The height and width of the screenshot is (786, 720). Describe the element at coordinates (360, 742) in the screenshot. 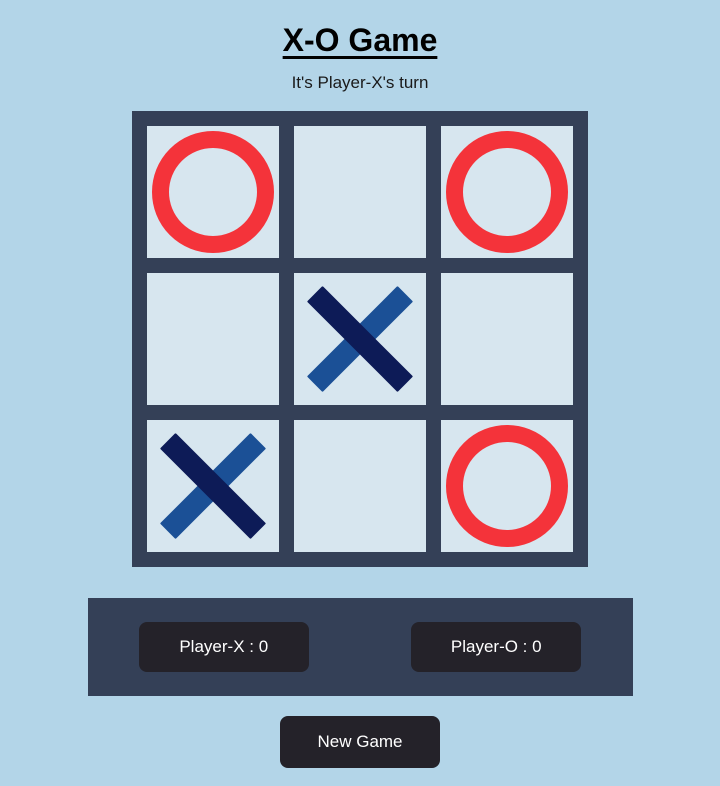

I see `new-game-button: New Game` at that location.